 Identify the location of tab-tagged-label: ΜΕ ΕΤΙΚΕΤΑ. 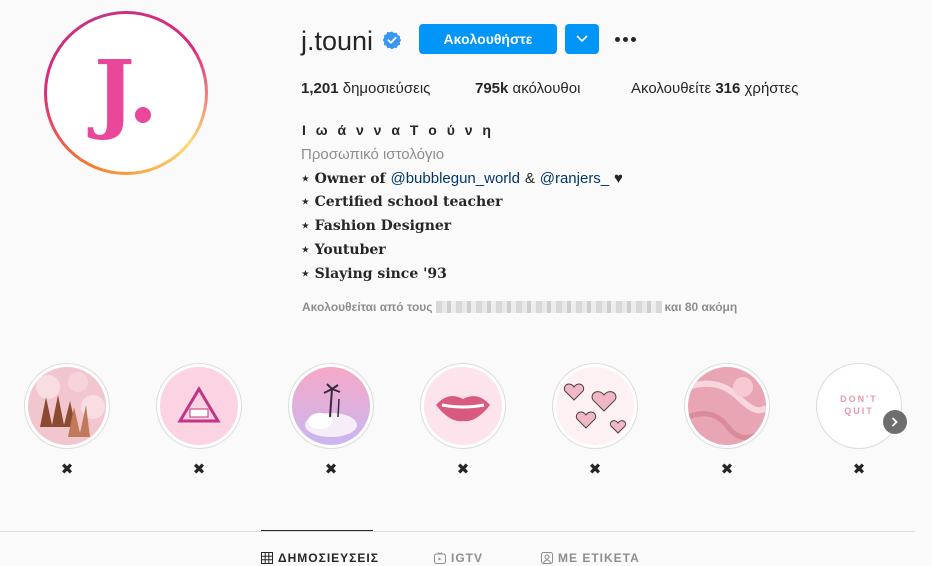
(599, 558).